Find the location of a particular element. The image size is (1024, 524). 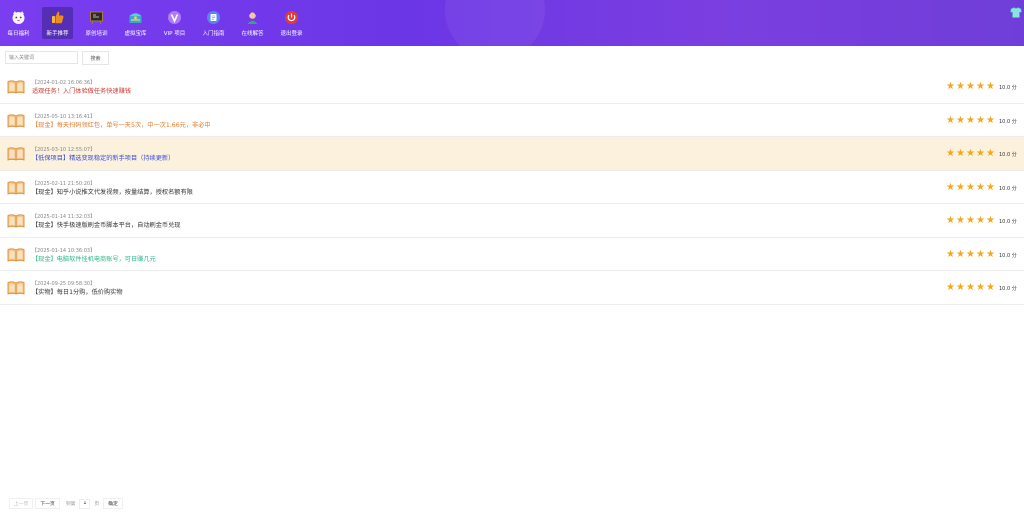

post-time: 【2025-01-14 10:36:03】 is located at coordinates (64, 250).